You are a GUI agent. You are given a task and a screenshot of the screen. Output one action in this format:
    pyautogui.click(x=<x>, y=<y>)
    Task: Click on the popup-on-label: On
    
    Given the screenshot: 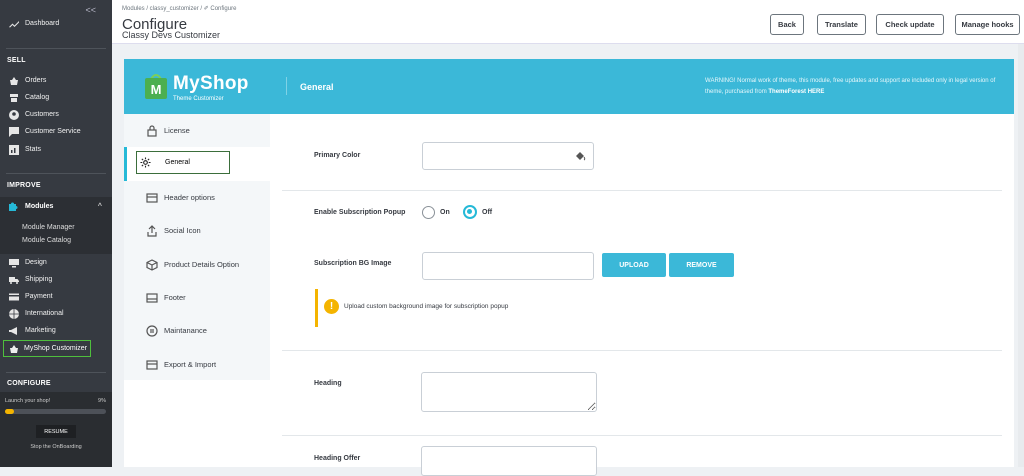 What is the action you would take?
    pyautogui.click(x=445, y=212)
    